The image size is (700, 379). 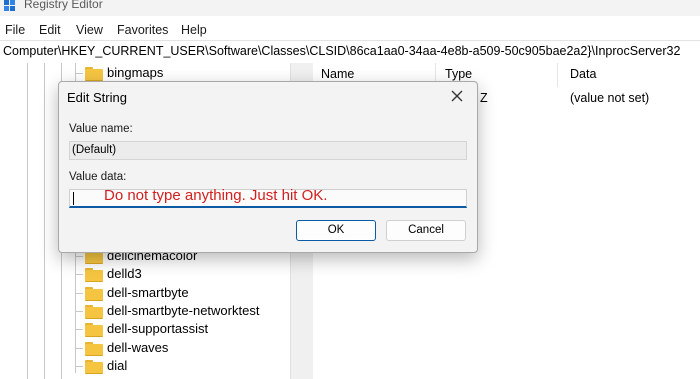 I want to click on value-name-text: (Default), so click(x=94, y=150).